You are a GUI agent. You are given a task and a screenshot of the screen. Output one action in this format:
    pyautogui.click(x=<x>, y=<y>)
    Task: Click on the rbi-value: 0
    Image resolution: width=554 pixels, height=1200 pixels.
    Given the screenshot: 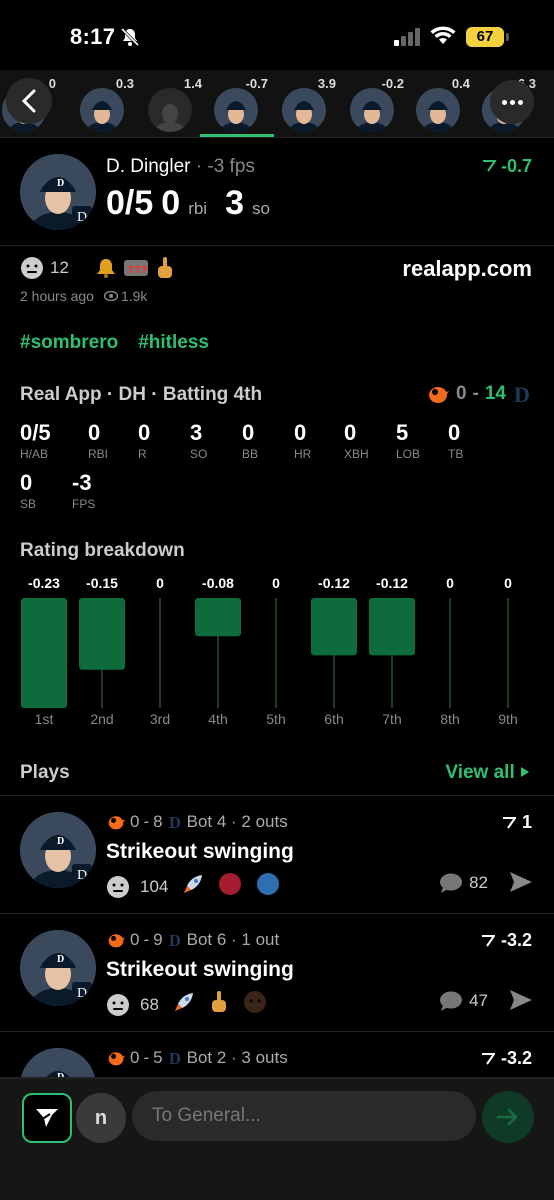 What is the action you would take?
    pyautogui.click(x=171, y=203)
    